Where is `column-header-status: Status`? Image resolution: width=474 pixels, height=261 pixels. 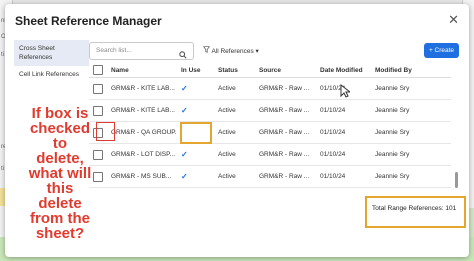 column-header-status: Status is located at coordinates (234, 70).